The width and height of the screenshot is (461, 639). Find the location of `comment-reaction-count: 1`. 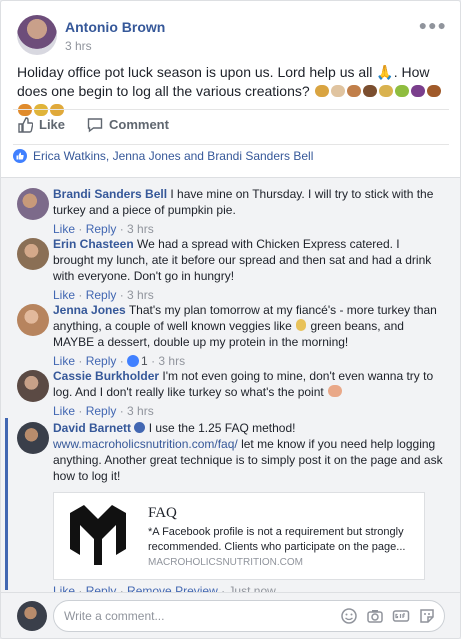

comment-reaction-count: 1 is located at coordinates (144, 361).